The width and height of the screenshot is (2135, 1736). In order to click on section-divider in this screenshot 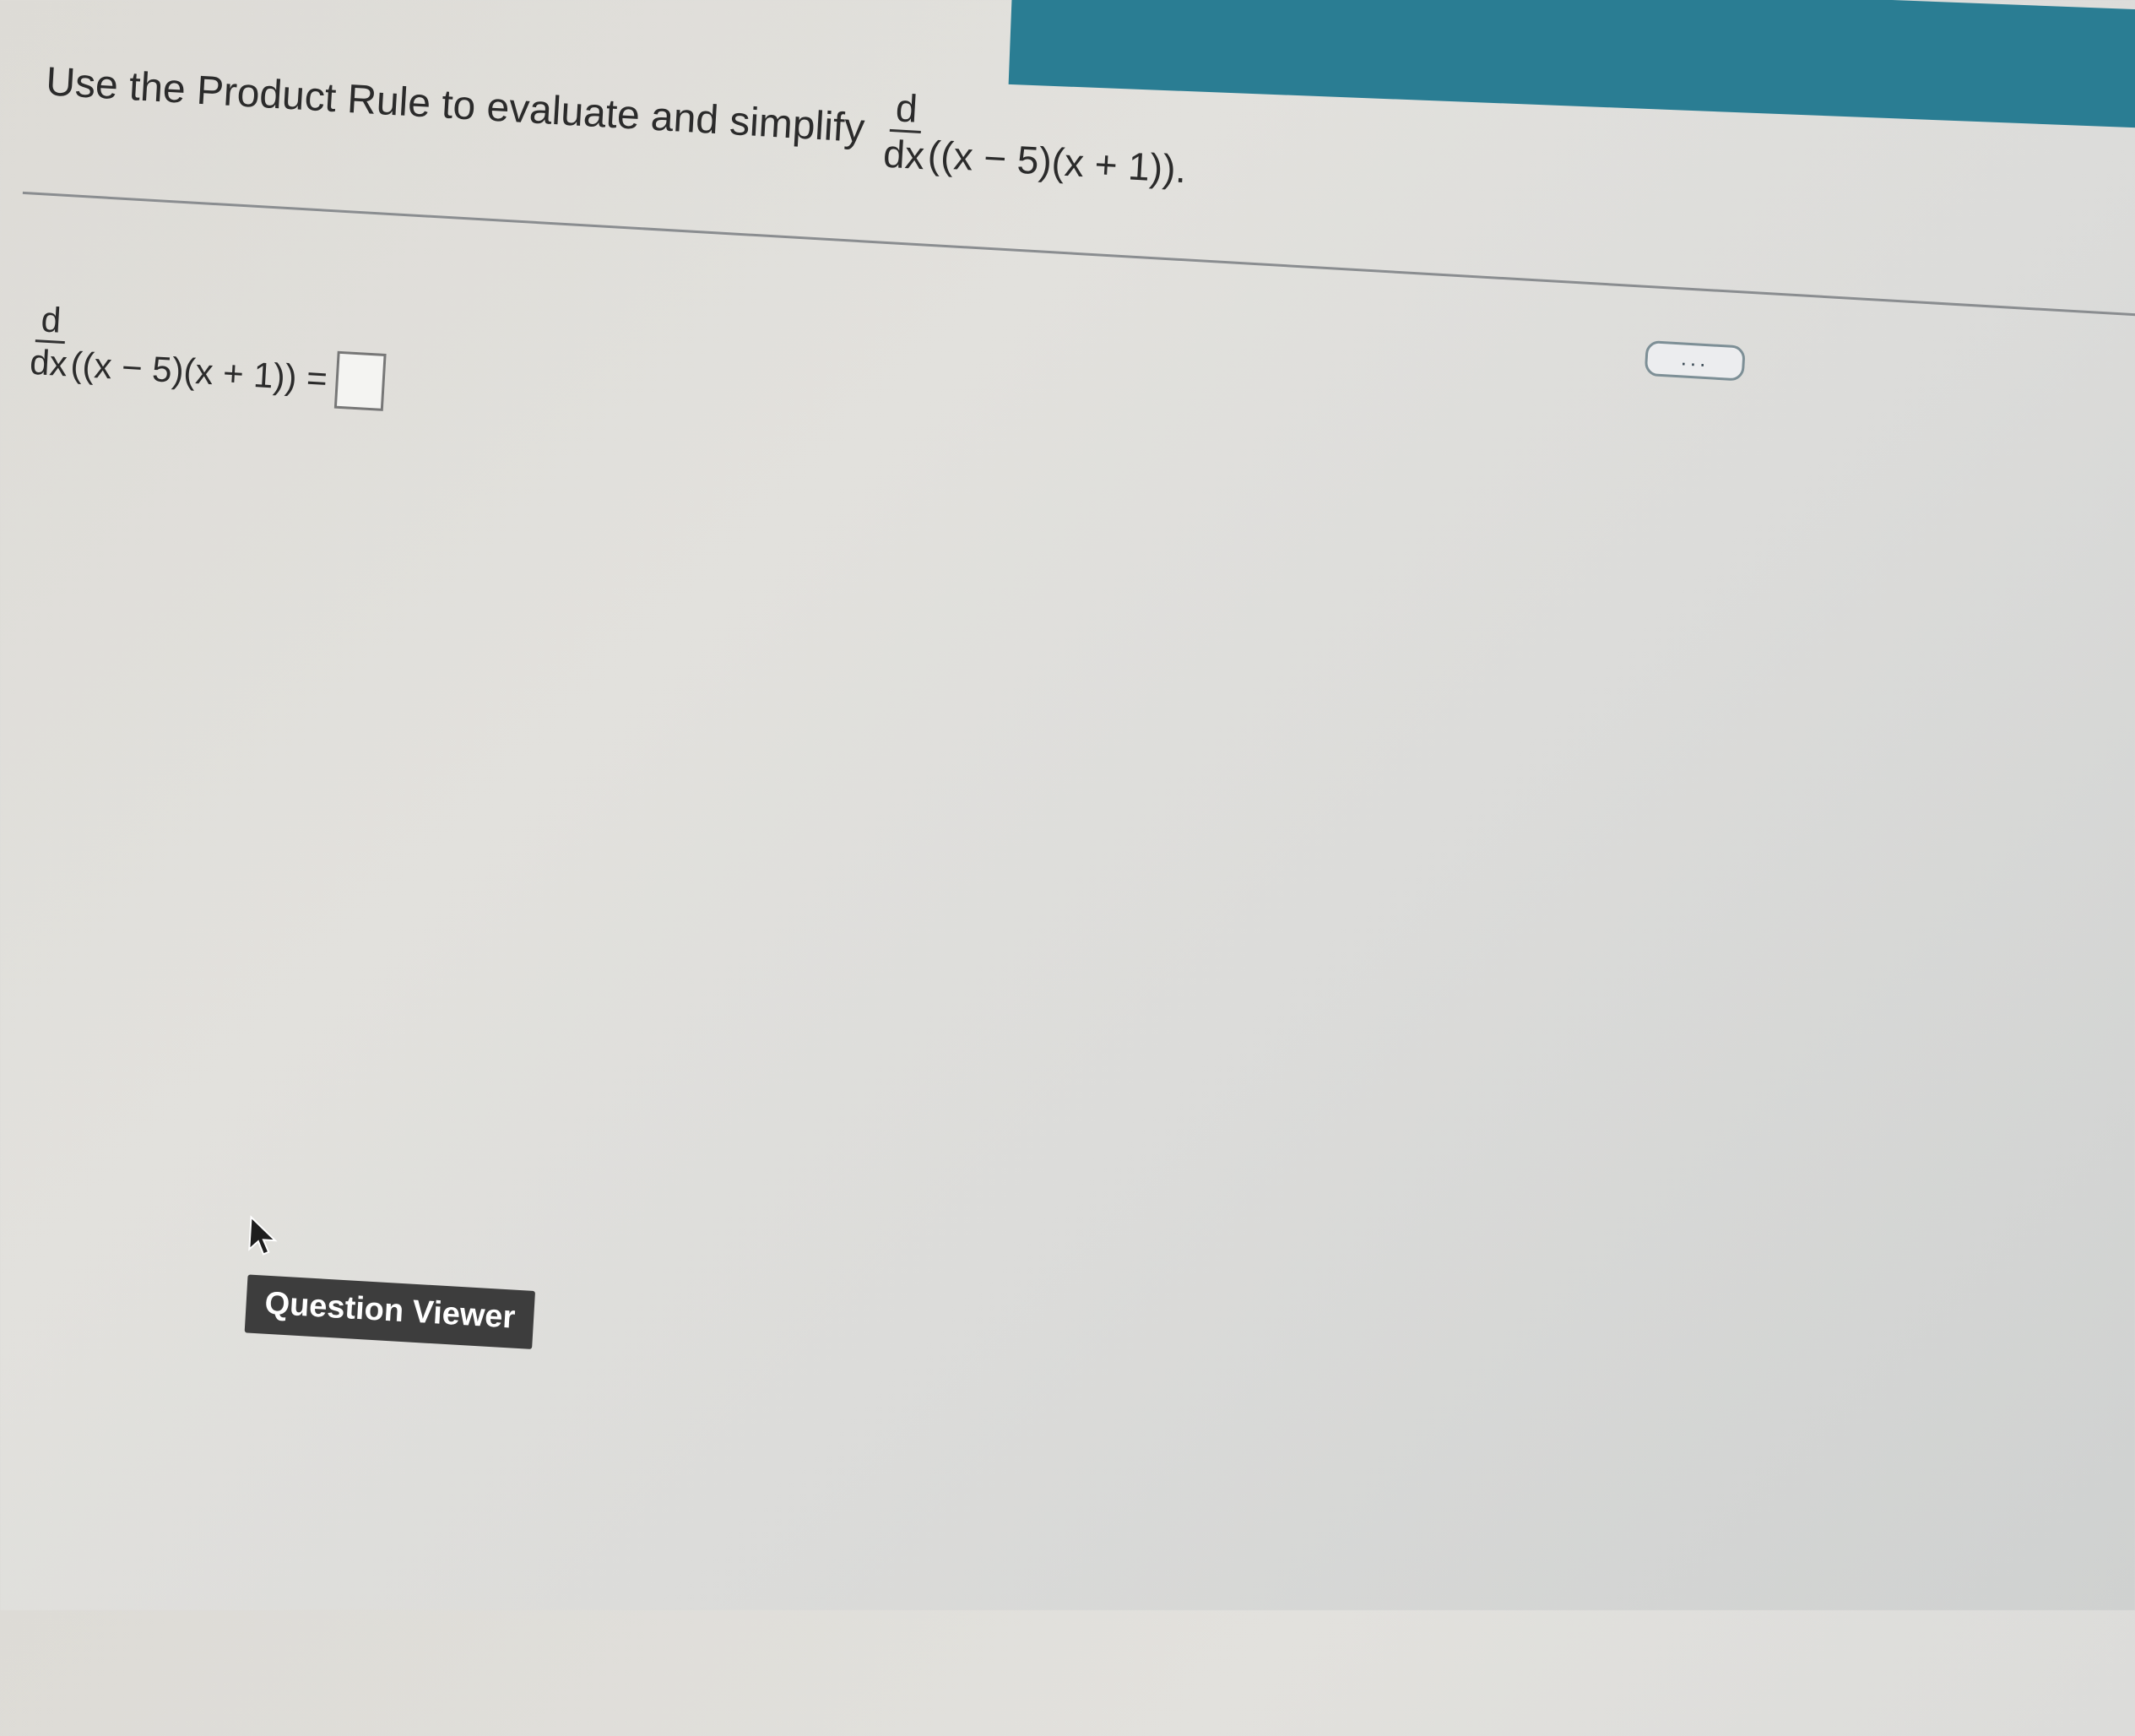, I will do `click(1078, 256)`.